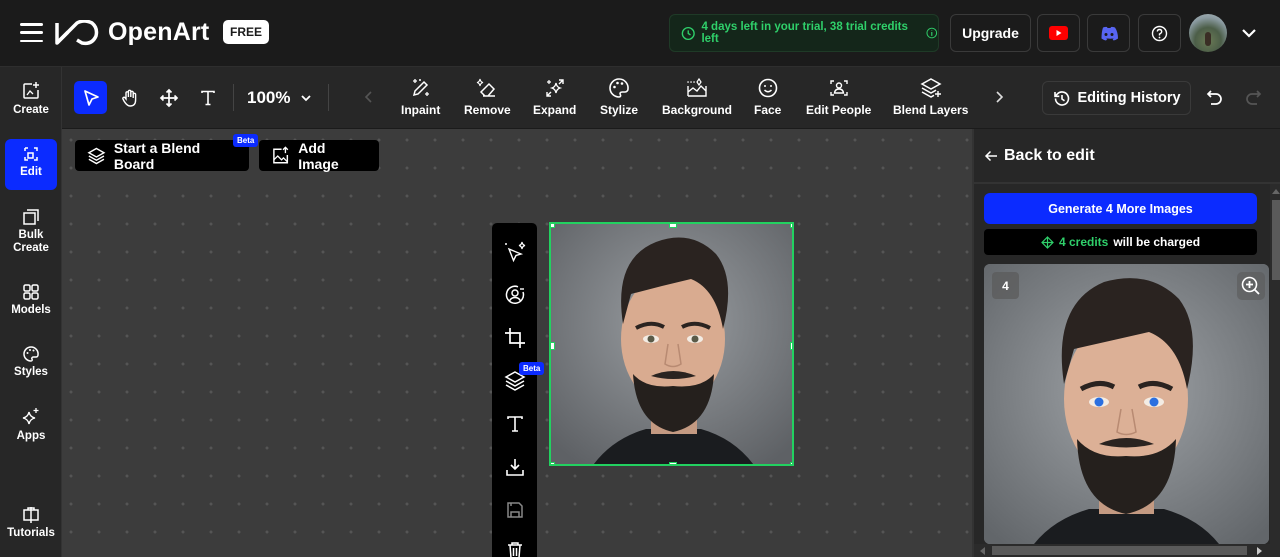 This screenshot has height=557, width=1280. I want to click on sidebar-label: Styles, so click(31, 372).